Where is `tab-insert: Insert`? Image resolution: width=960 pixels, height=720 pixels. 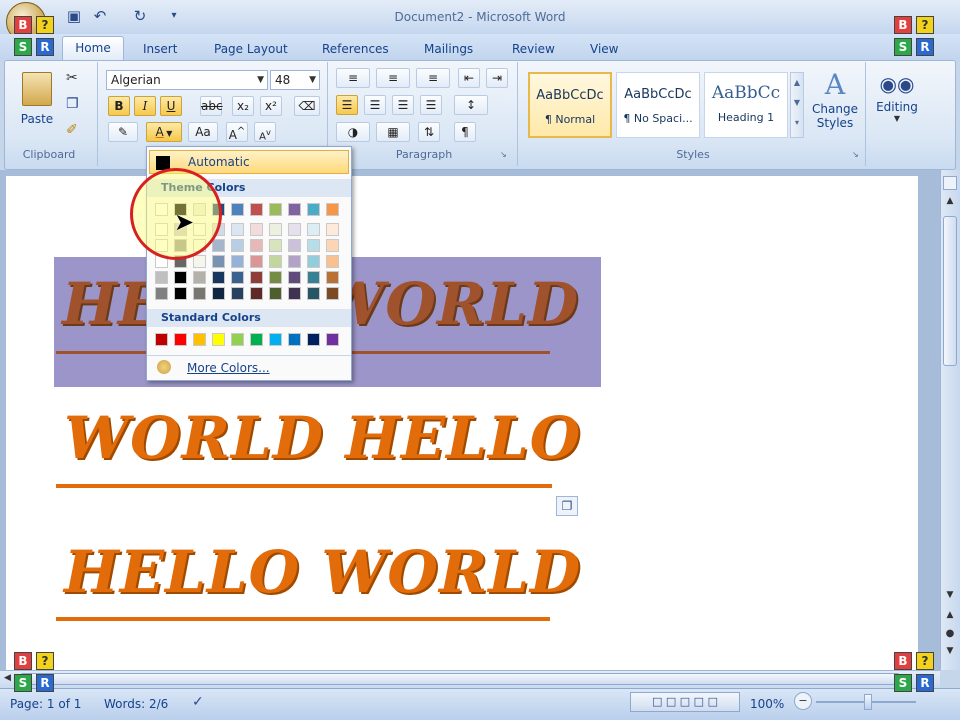 tab-insert: Insert is located at coordinates (160, 49).